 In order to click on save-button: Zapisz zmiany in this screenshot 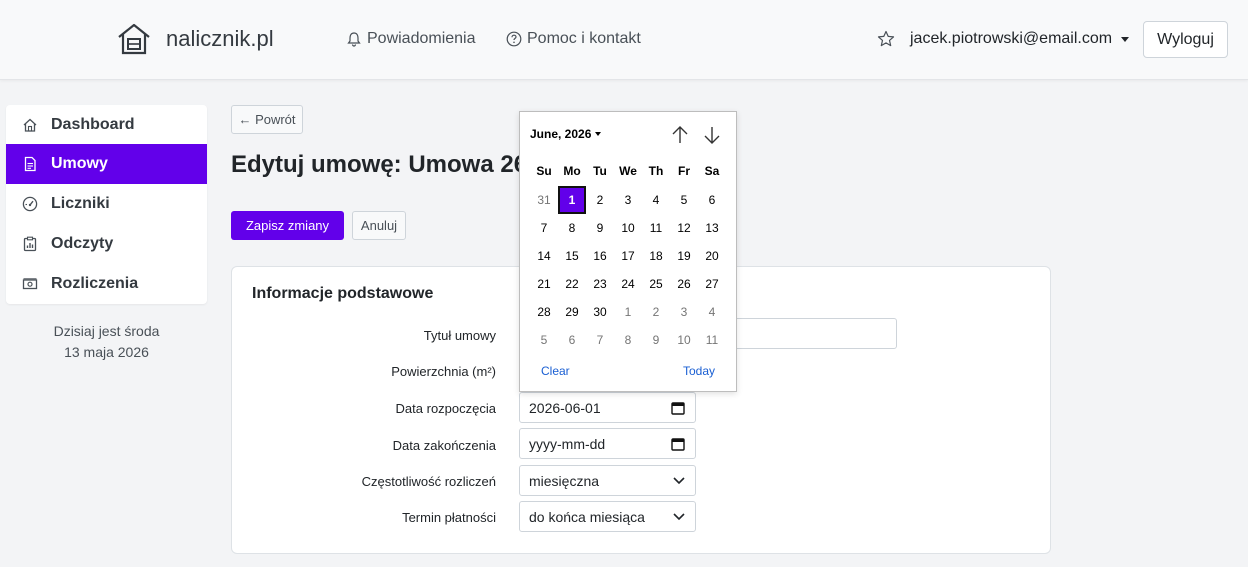, I will do `click(287, 225)`.